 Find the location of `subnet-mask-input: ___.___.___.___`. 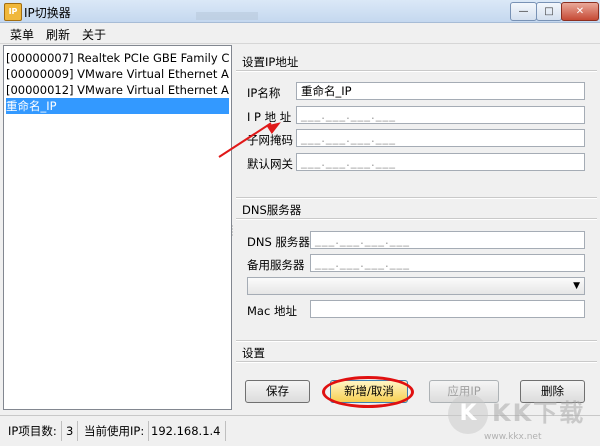

subnet-mask-input: ___.___.___.___ is located at coordinates (440, 138).